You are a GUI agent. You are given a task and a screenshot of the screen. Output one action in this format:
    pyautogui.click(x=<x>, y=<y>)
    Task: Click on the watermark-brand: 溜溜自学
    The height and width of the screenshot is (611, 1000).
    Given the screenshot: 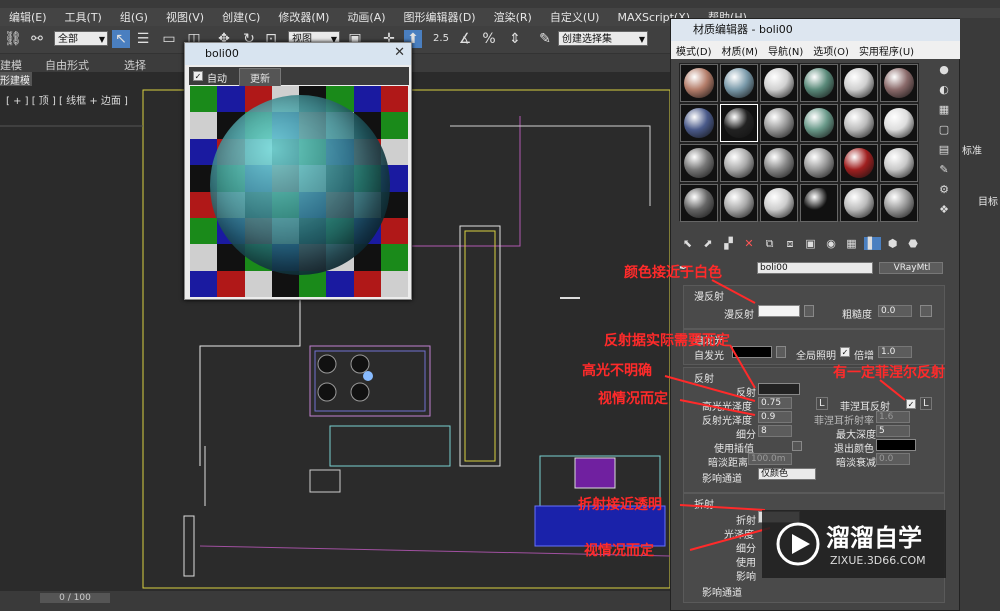 What is the action you would take?
    pyautogui.click(x=874, y=538)
    